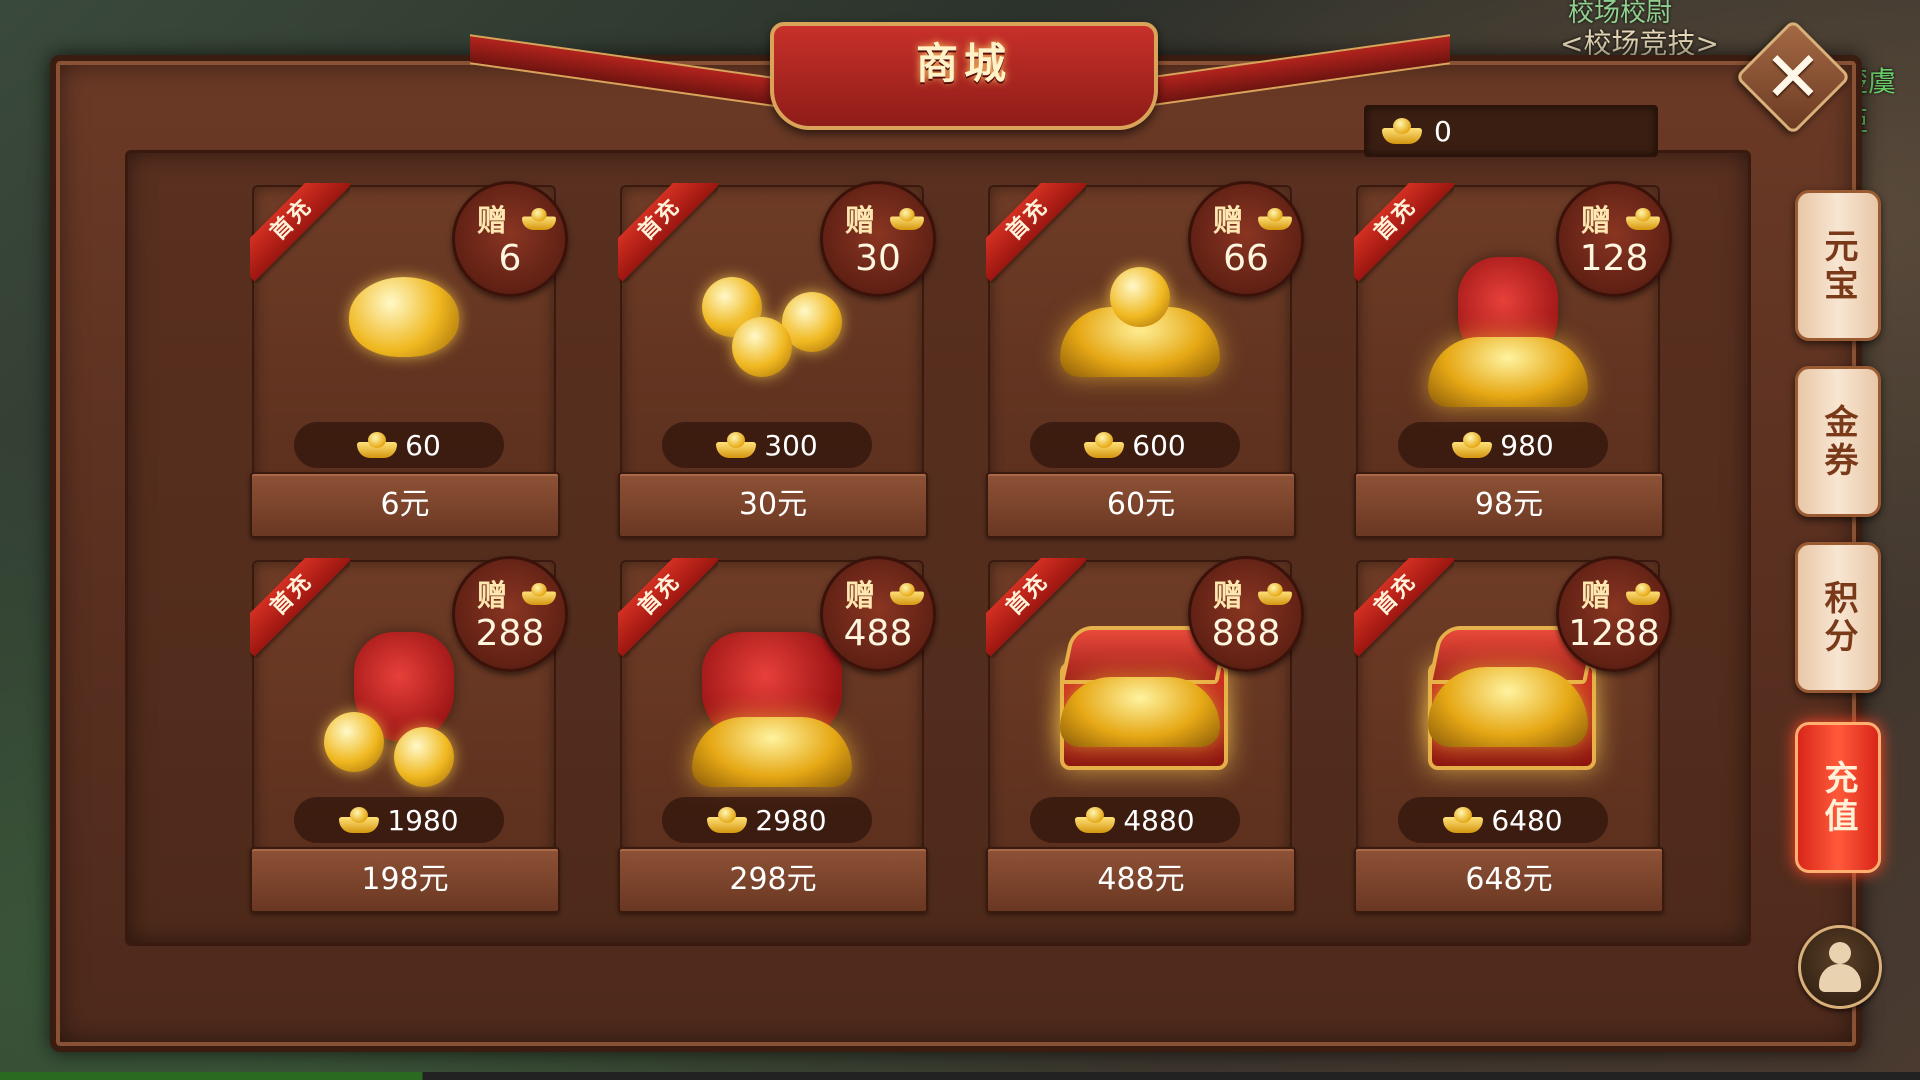 The height and width of the screenshot is (1080, 1920). Describe the element at coordinates (405, 880) in the screenshot. I see `buy-price-button: 198元` at that location.